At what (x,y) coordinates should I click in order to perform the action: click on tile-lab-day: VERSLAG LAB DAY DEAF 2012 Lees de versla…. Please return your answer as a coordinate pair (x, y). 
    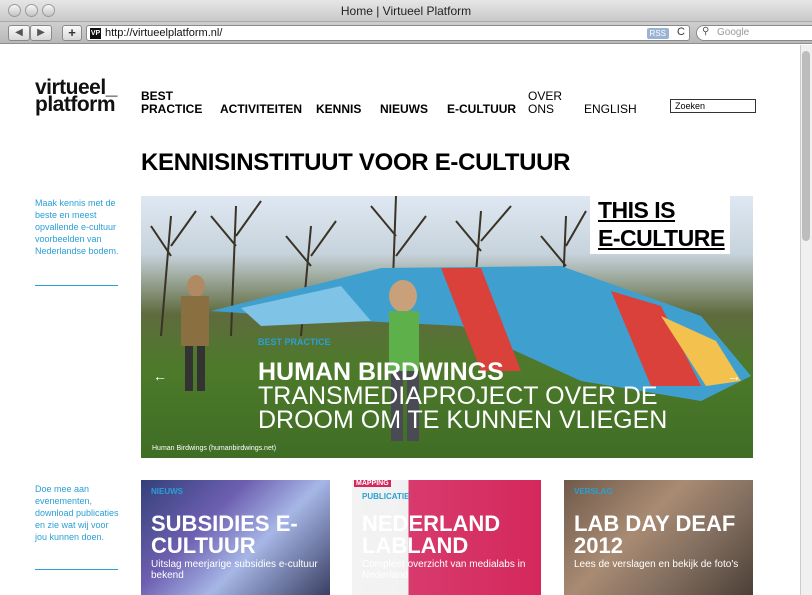
    Looking at the image, I should click on (658, 537).